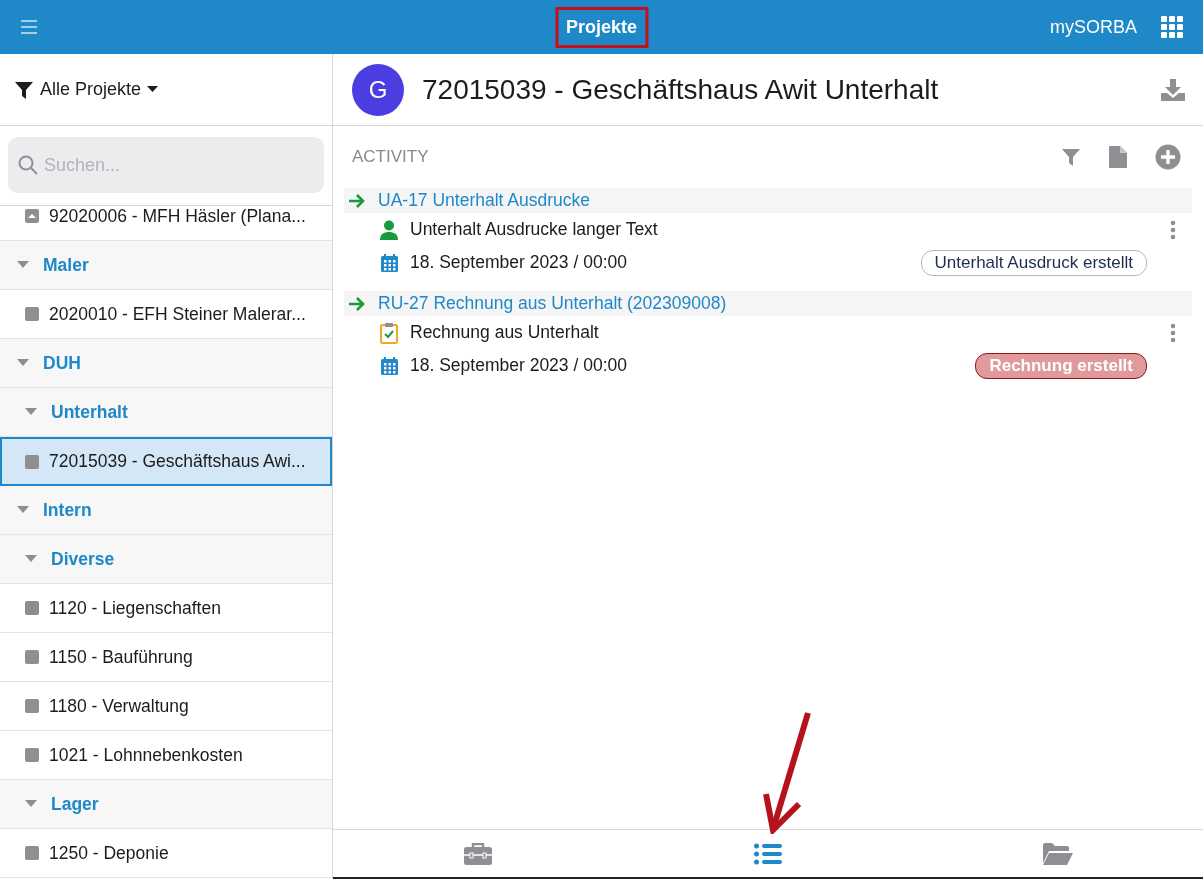 The width and height of the screenshot is (1203, 879). What do you see at coordinates (389, 229) in the screenshot?
I see `person-icon` at bounding box center [389, 229].